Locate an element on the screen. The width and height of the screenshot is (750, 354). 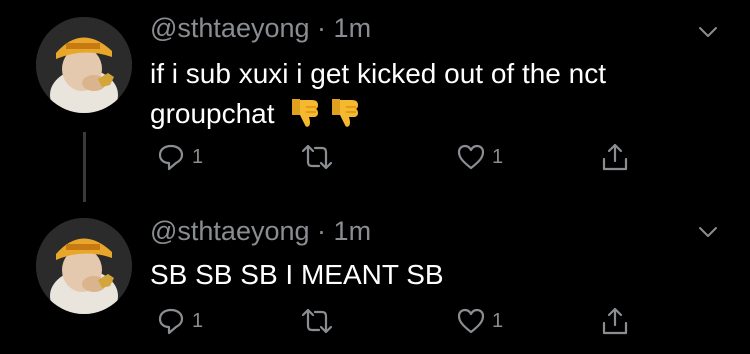
tweet-text: SB SB SB I MEANT SB is located at coordinates (430, 275).